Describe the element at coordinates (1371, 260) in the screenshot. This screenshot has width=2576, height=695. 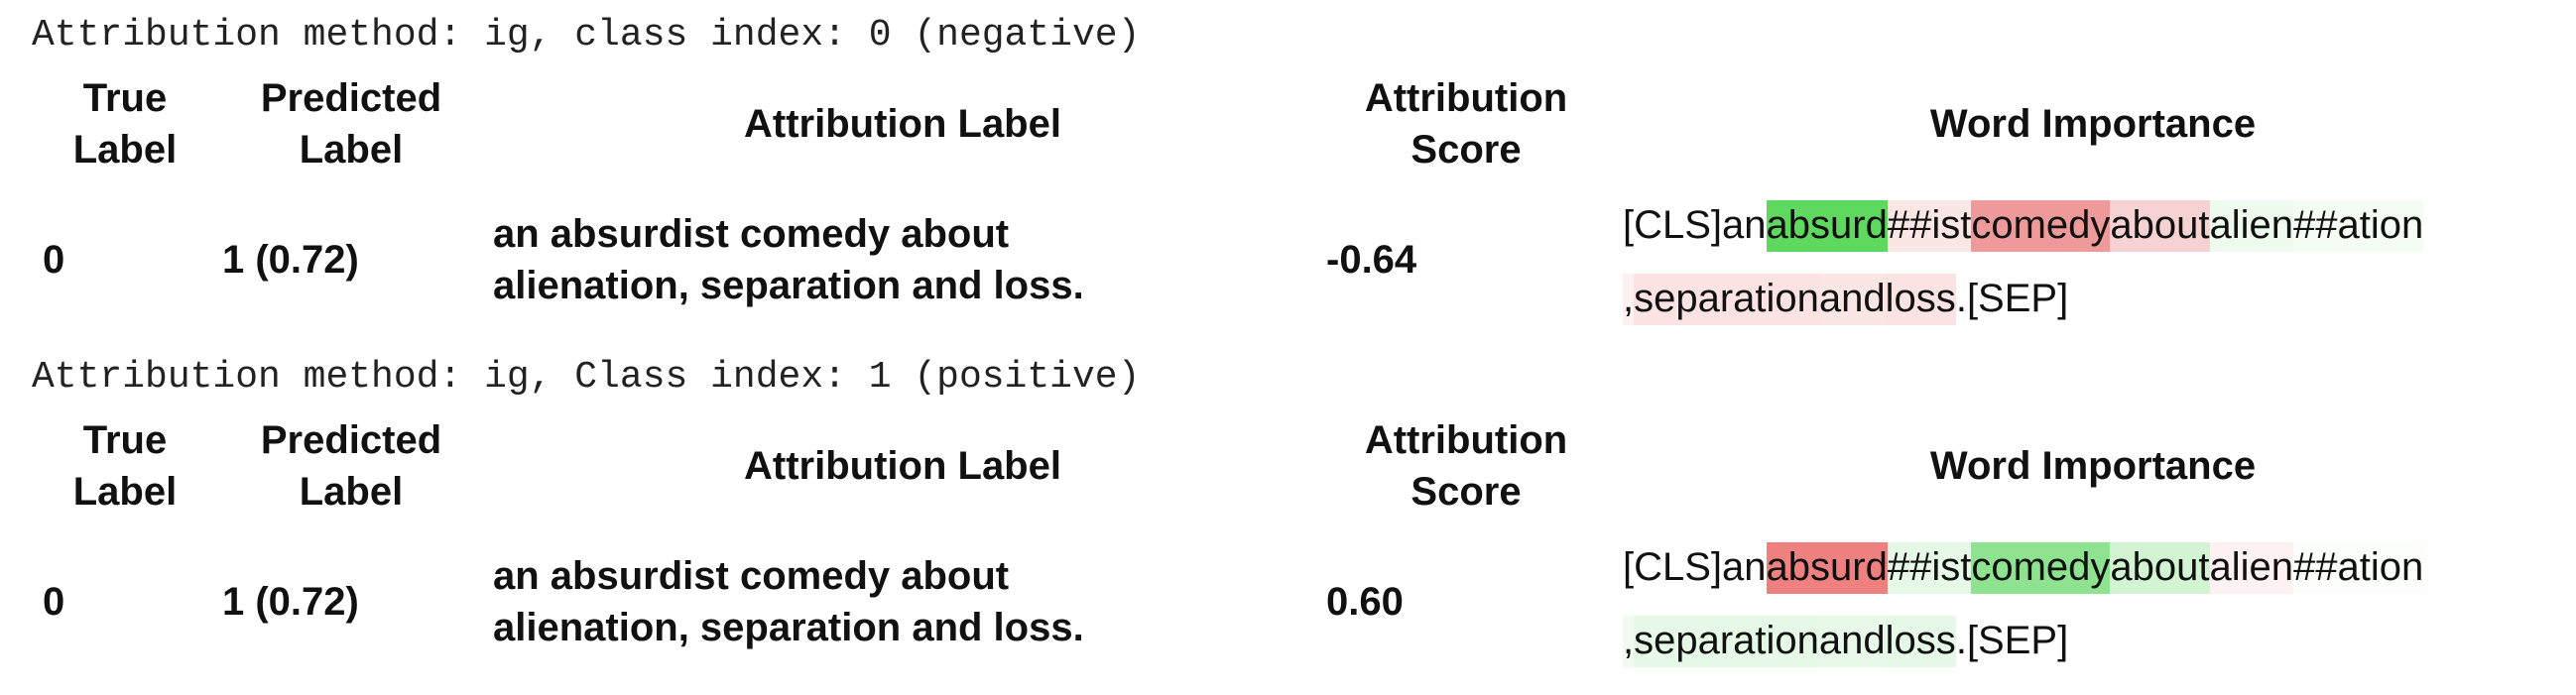
I see `attribution-score-value: -0.64` at that location.